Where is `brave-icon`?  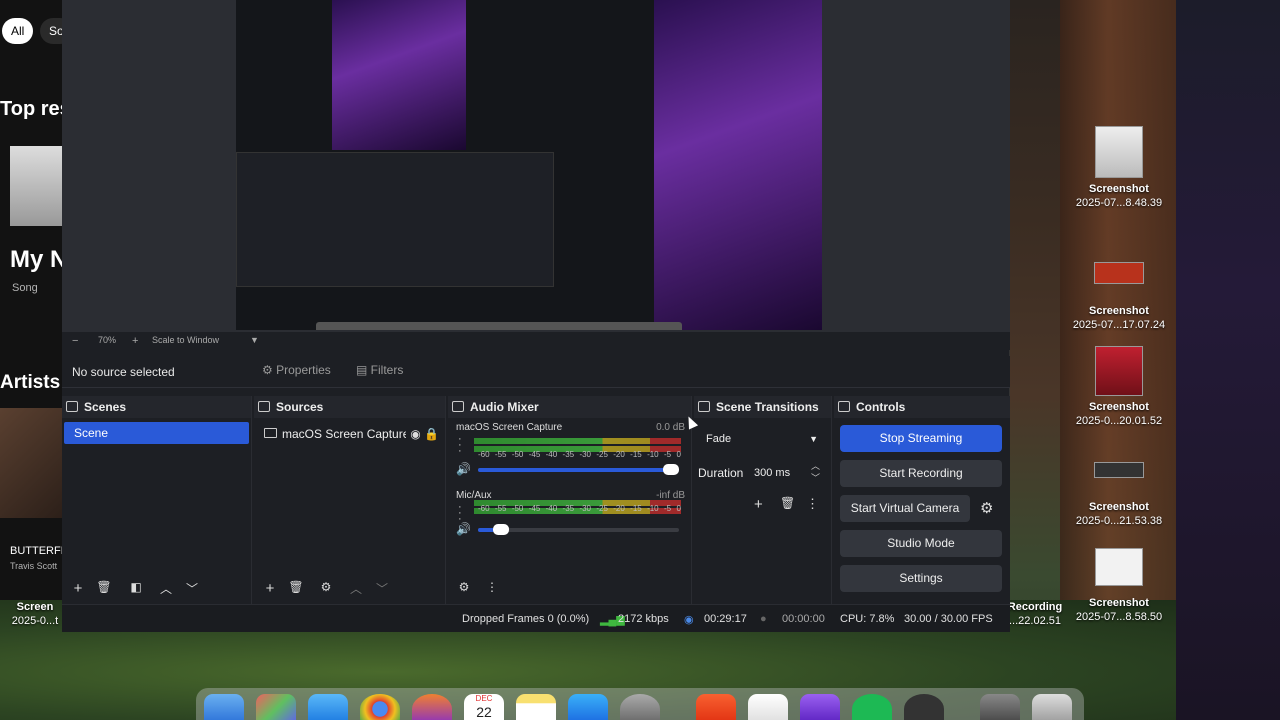 brave-icon is located at coordinates (716, 707).